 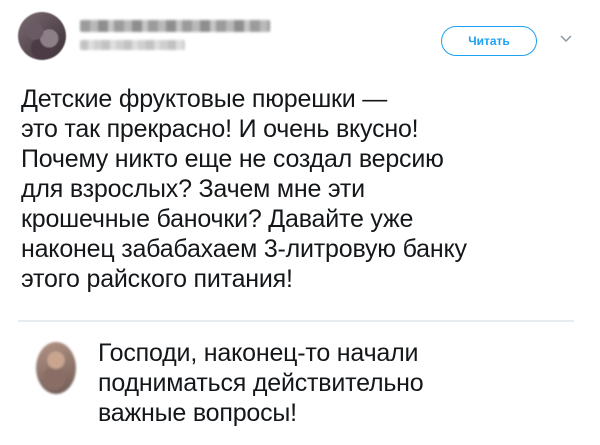 What do you see at coordinates (42, 36) in the screenshot?
I see `avatar` at bounding box center [42, 36].